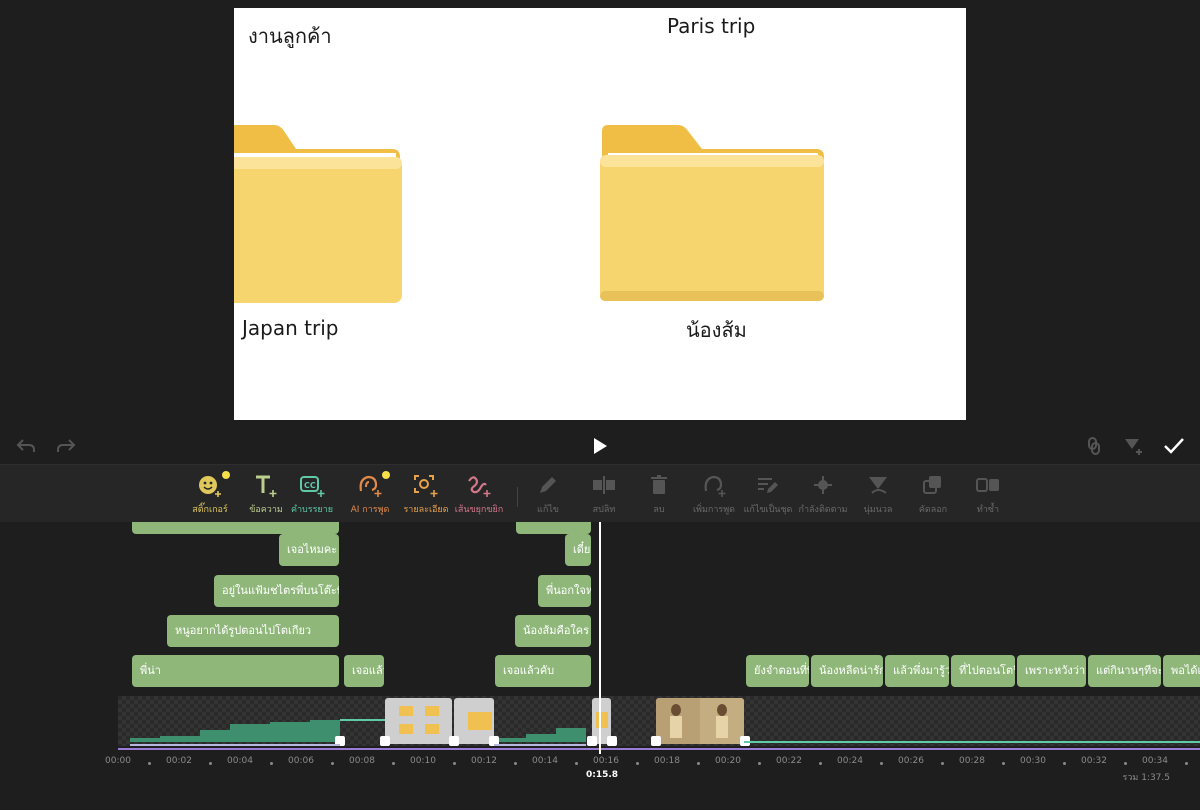 The height and width of the screenshot is (810, 1200). What do you see at coordinates (1174, 446) in the screenshot?
I see `checkmark-icon` at bounding box center [1174, 446].